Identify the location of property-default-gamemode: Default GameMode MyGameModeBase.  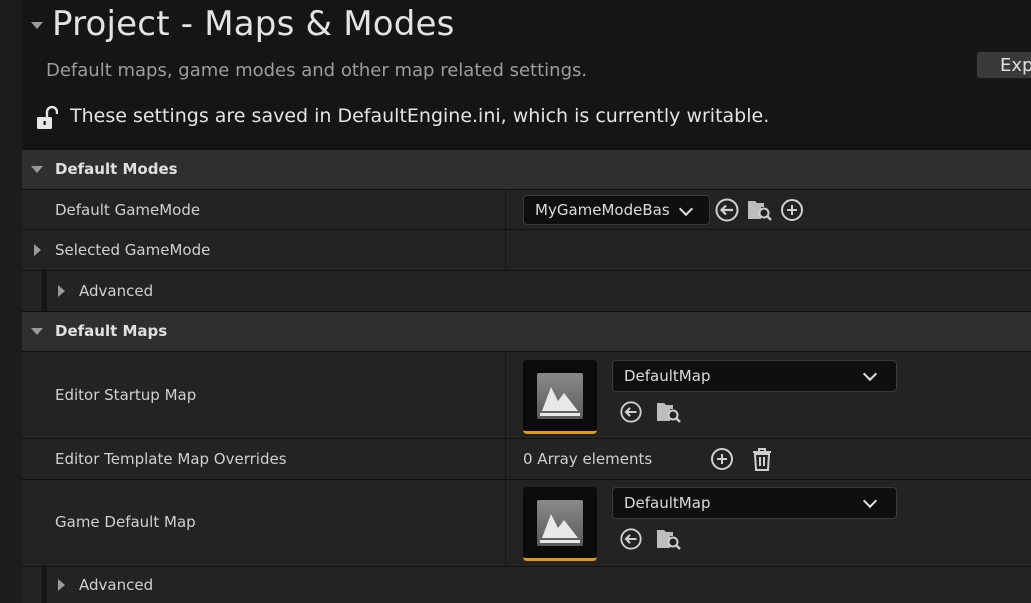
(526, 210).